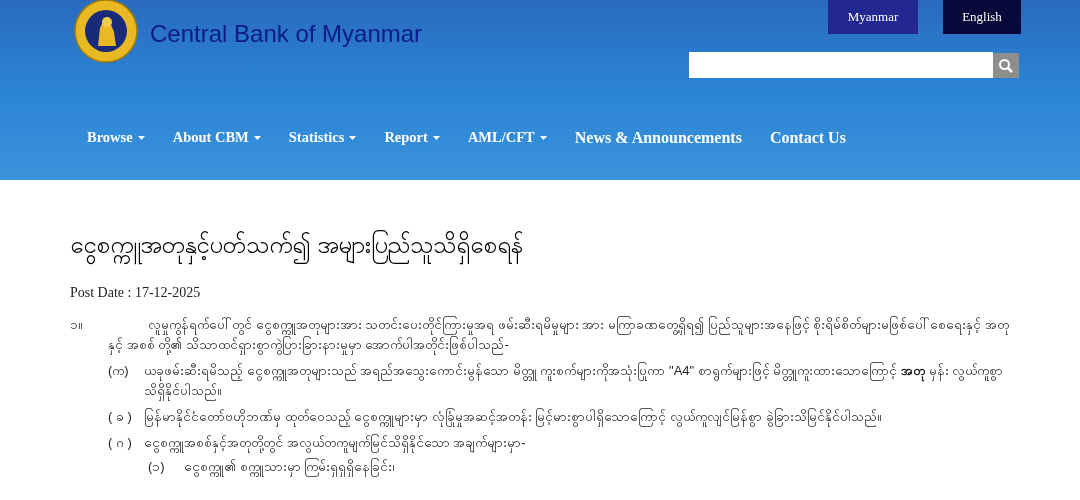 The width and height of the screenshot is (1080, 500). I want to click on nav-link: About CBM, so click(216, 138).